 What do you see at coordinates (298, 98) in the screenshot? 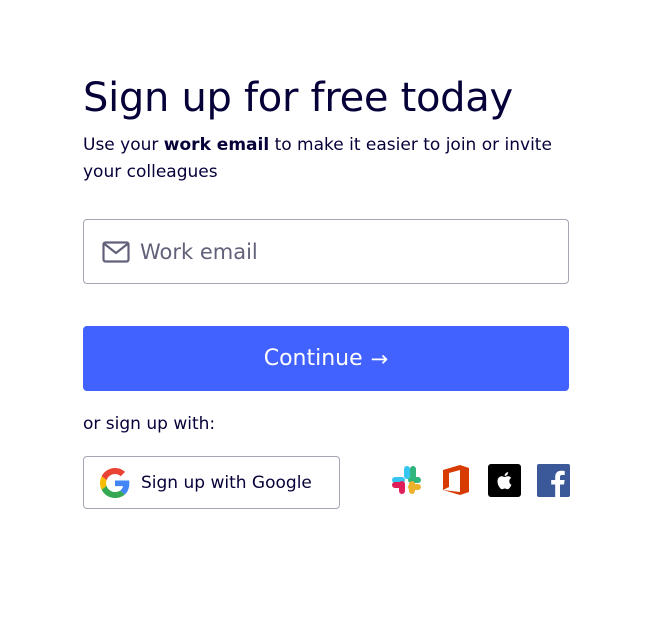
I see `page-title: Sign up for free today` at bounding box center [298, 98].